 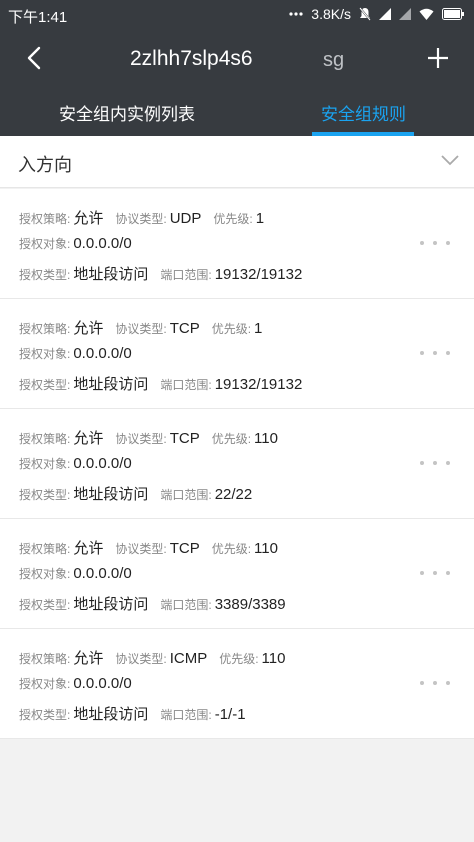 What do you see at coordinates (185, 218) in the screenshot?
I see `protocol-value: UDP` at bounding box center [185, 218].